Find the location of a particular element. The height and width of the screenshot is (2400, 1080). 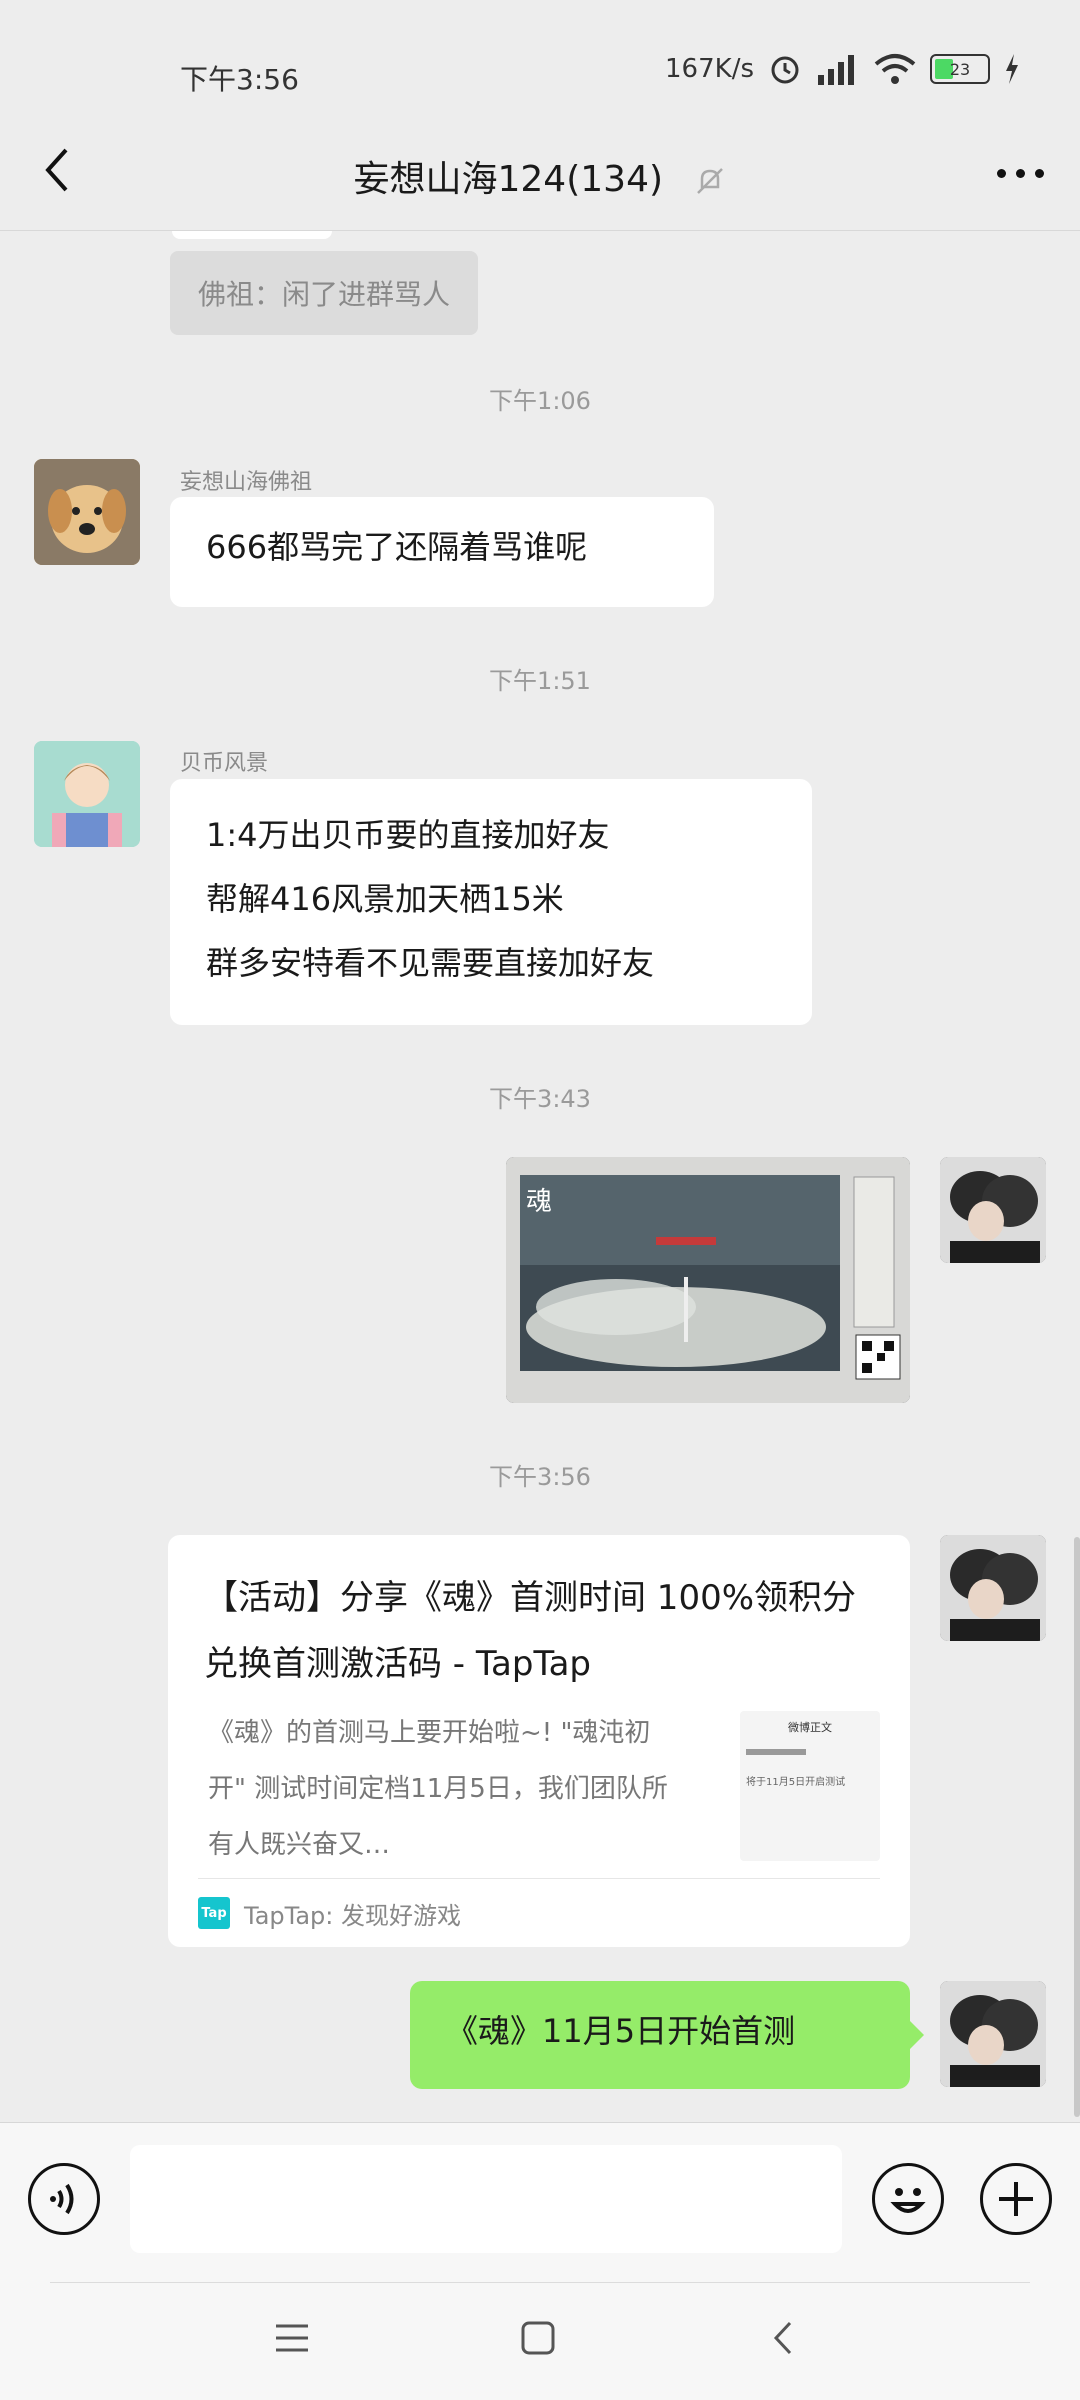

message-text: 《魂》11月5日开始首测 is located at coordinates (621, 2031).